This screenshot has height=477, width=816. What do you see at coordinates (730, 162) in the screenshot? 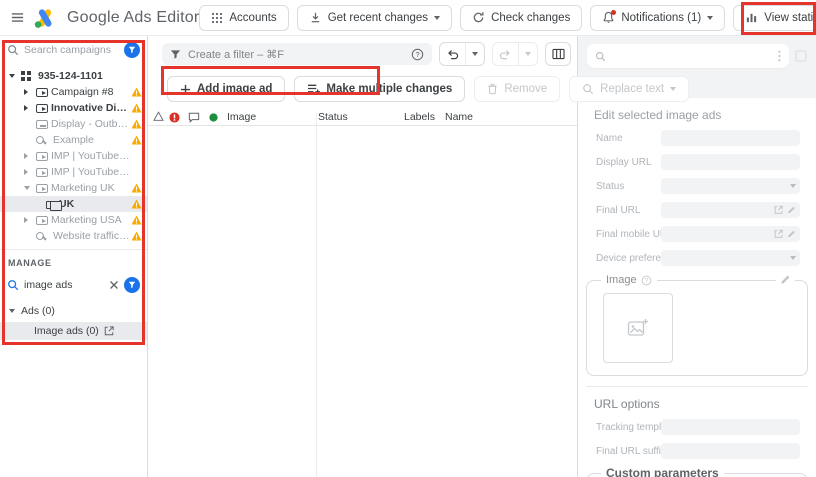
I see `display-url-input` at bounding box center [730, 162].